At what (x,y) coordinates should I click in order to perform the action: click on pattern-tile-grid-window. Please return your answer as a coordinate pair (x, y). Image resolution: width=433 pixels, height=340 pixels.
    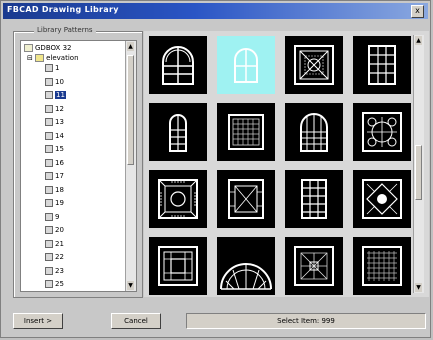
    Looking at the image, I should click on (382, 65).